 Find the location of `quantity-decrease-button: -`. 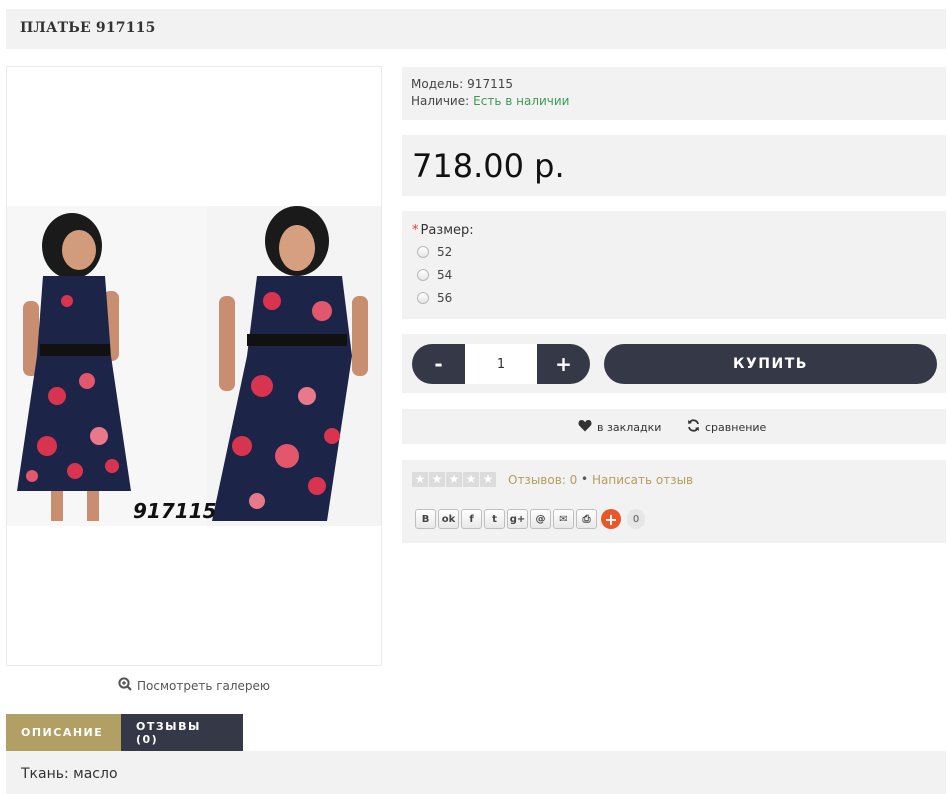

quantity-decrease-button: - is located at coordinates (438, 364).